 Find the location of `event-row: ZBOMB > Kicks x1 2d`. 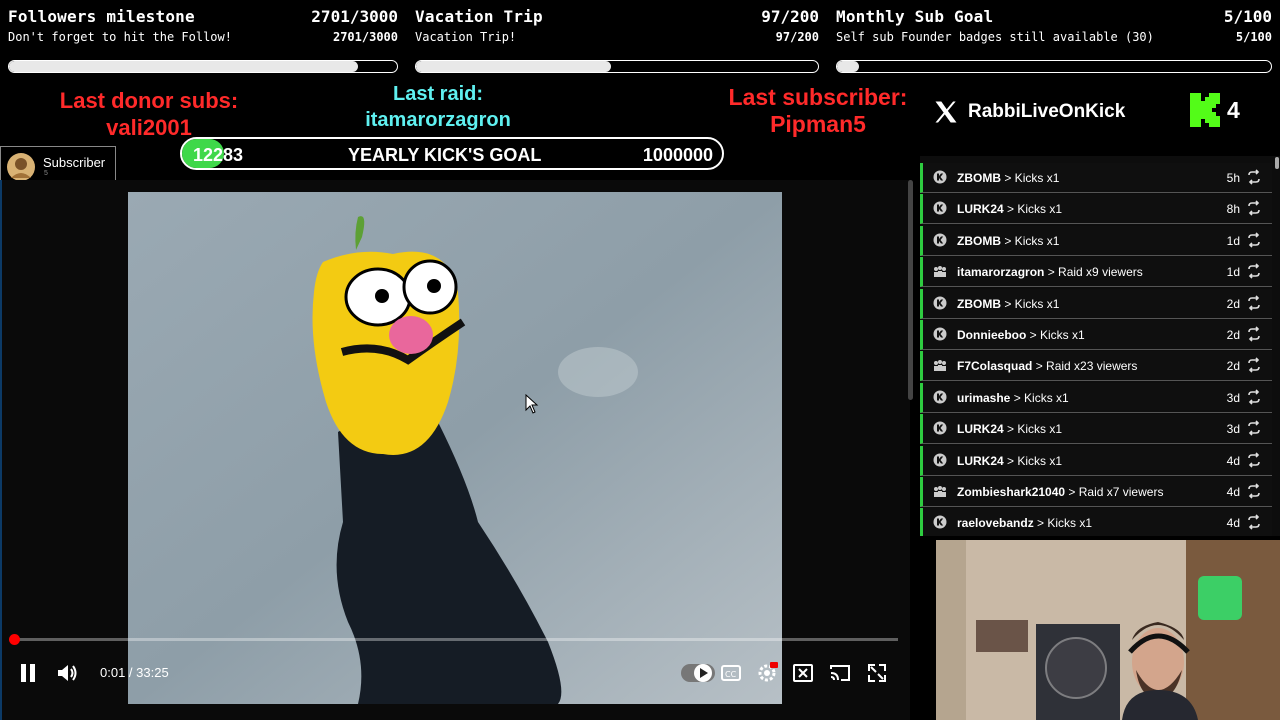

event-row: ZBOMB > Kicks x1 2d is located at coordinates (1096, 303).